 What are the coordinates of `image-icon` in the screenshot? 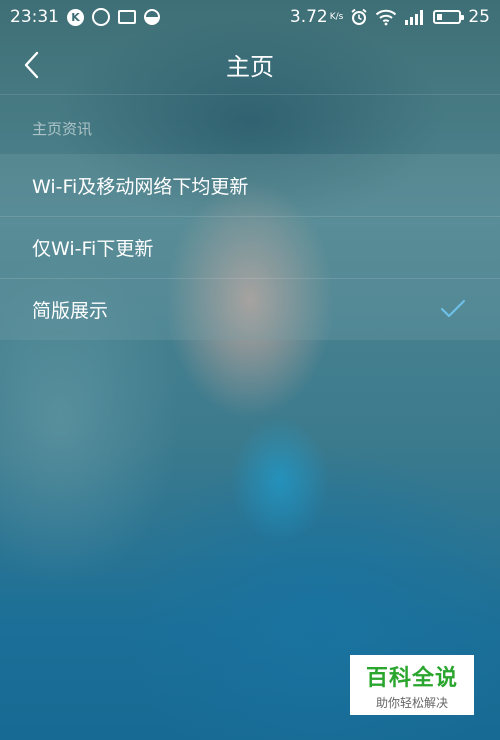 It's located at (127, 17).